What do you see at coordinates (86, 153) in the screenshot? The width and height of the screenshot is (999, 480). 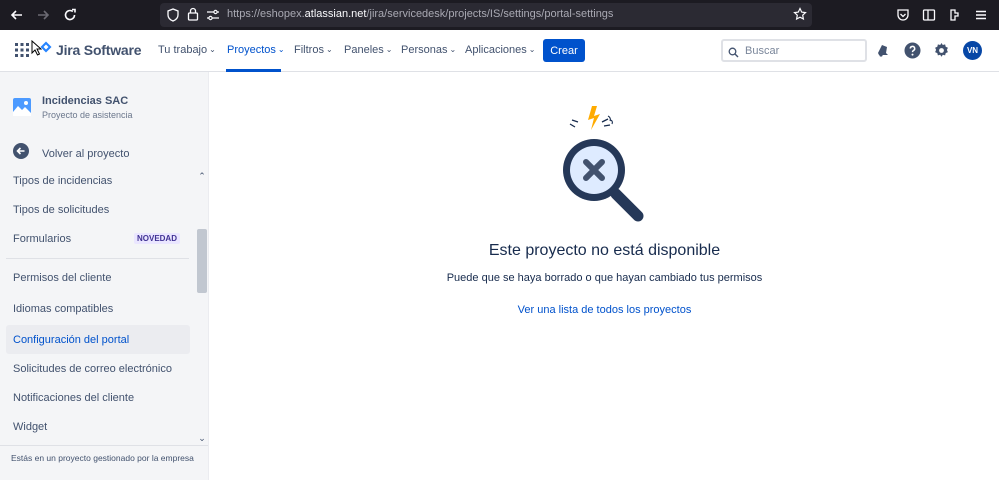 I see `back-label: Volver al proyecto` at bounding box center [86, 153].